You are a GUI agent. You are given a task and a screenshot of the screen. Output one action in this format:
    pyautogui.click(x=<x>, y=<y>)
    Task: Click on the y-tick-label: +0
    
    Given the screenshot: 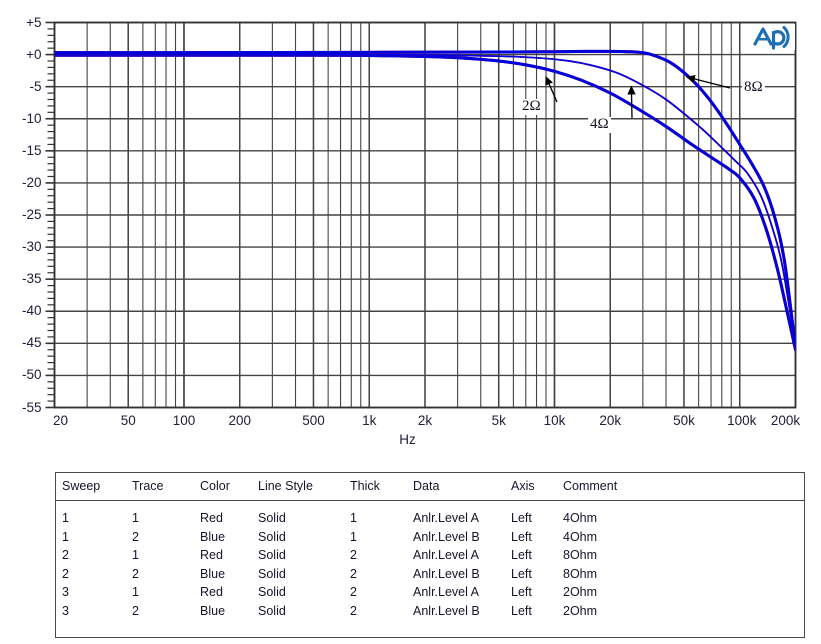 What is the action you would take?
    pyautogui.click(x=34, y=54)
    